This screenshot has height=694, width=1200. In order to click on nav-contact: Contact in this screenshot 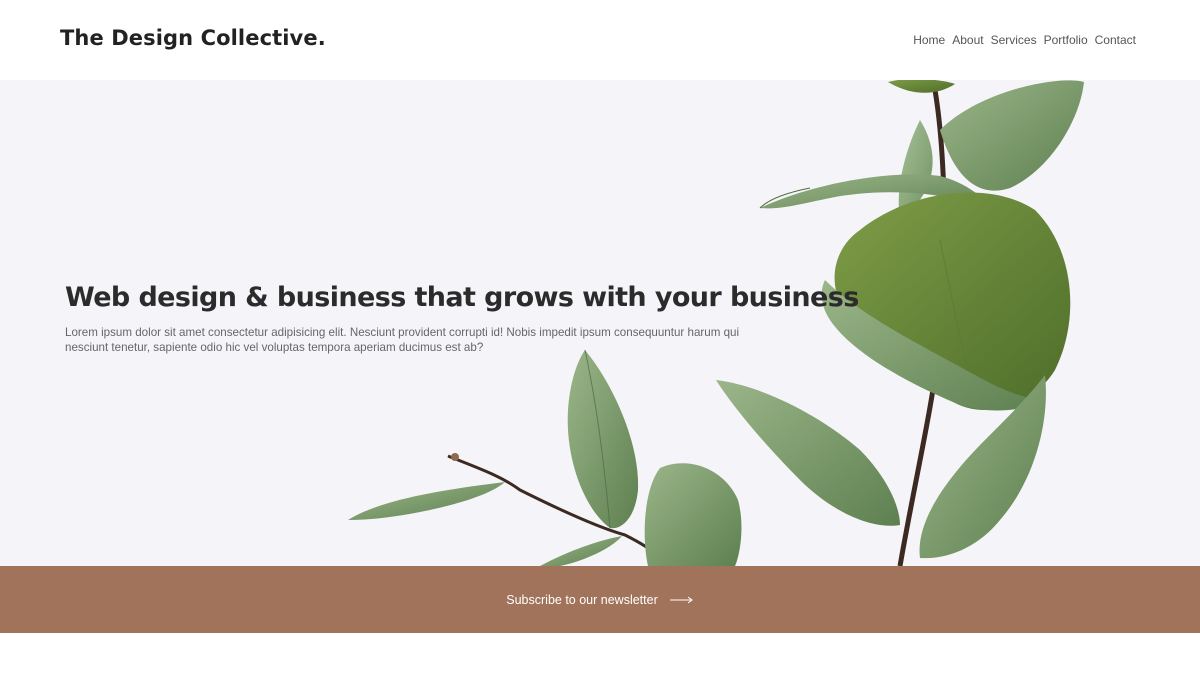, I will do `click(1115, 40)`.